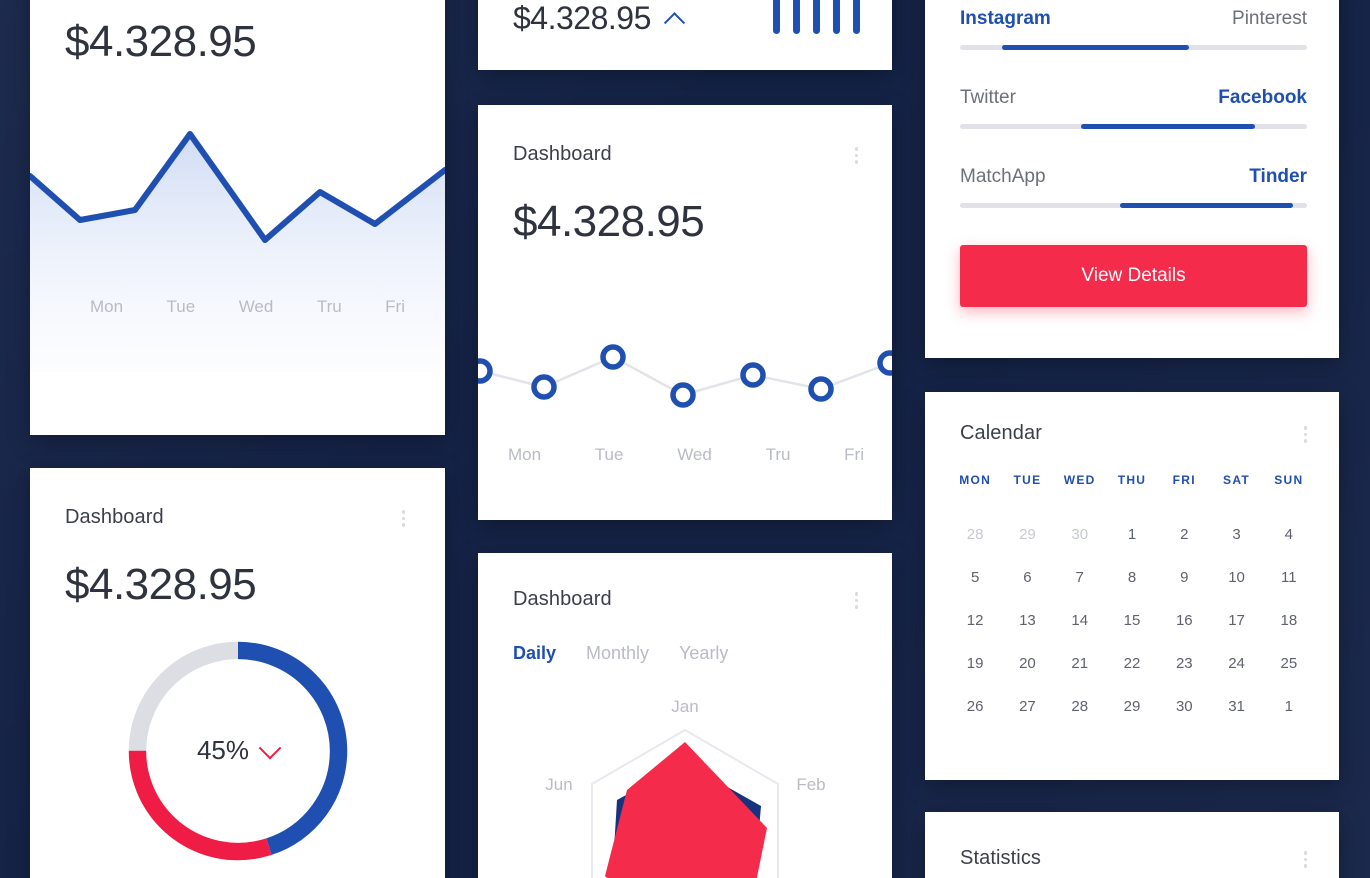 The height and width of the screenshot is (878, 1370). I want to click on calendar-day: 5, so click(975, 577).